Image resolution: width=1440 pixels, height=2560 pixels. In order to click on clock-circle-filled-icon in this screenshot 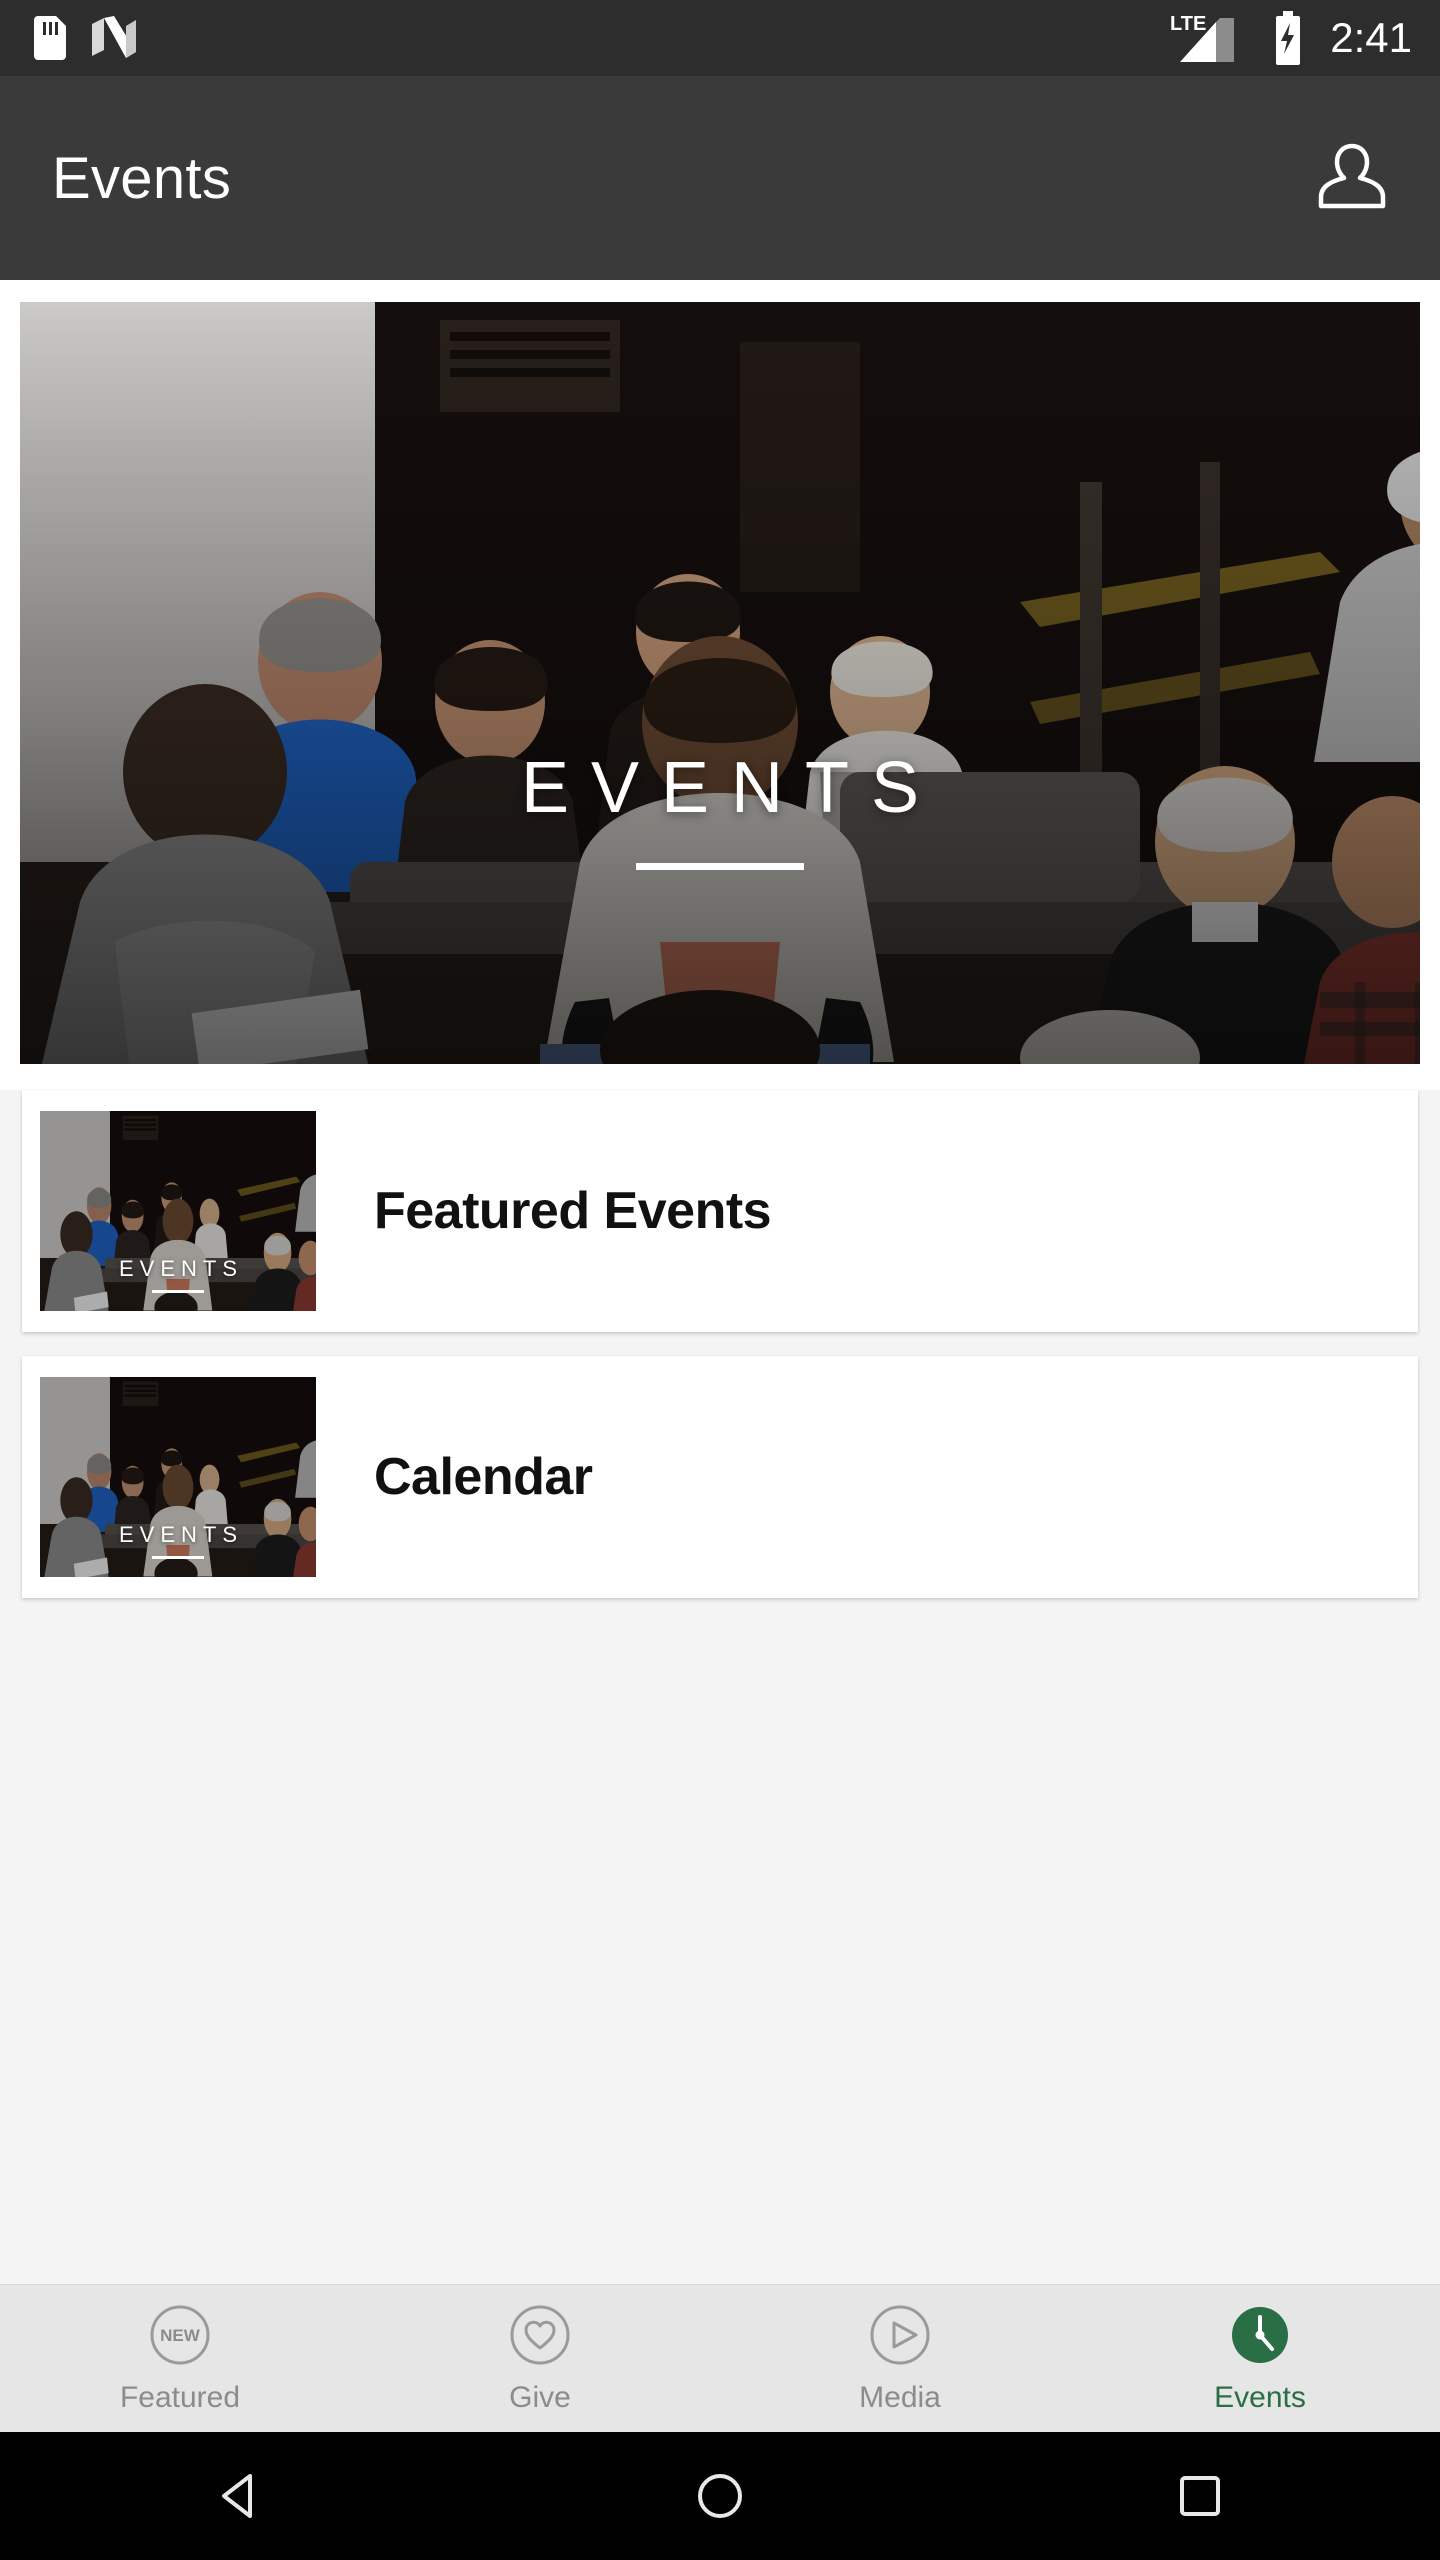, I will do `click(1260, 2334)`.